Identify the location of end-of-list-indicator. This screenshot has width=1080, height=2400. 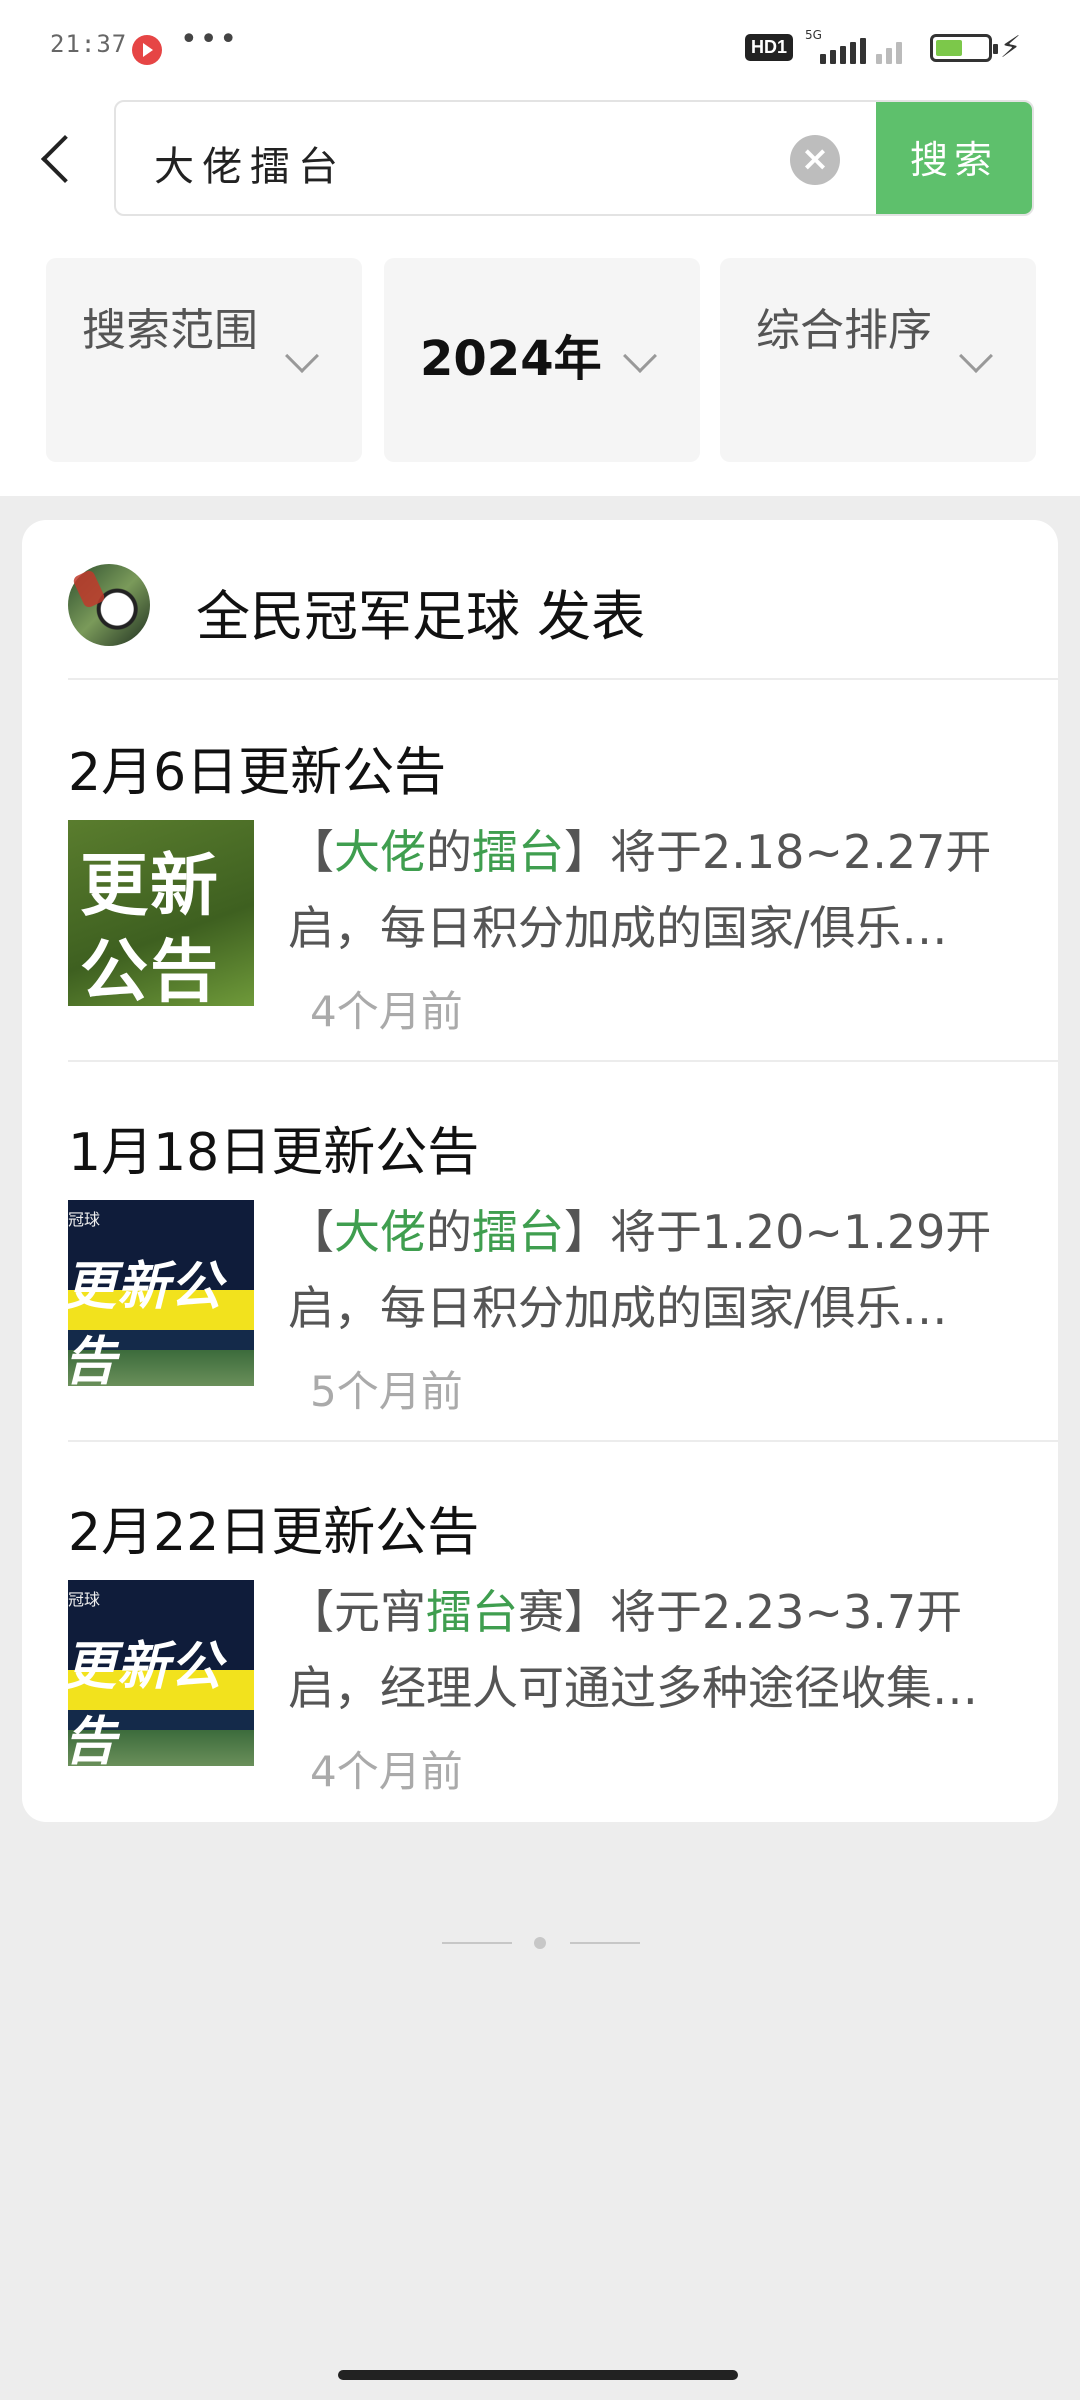
(540, 1943).